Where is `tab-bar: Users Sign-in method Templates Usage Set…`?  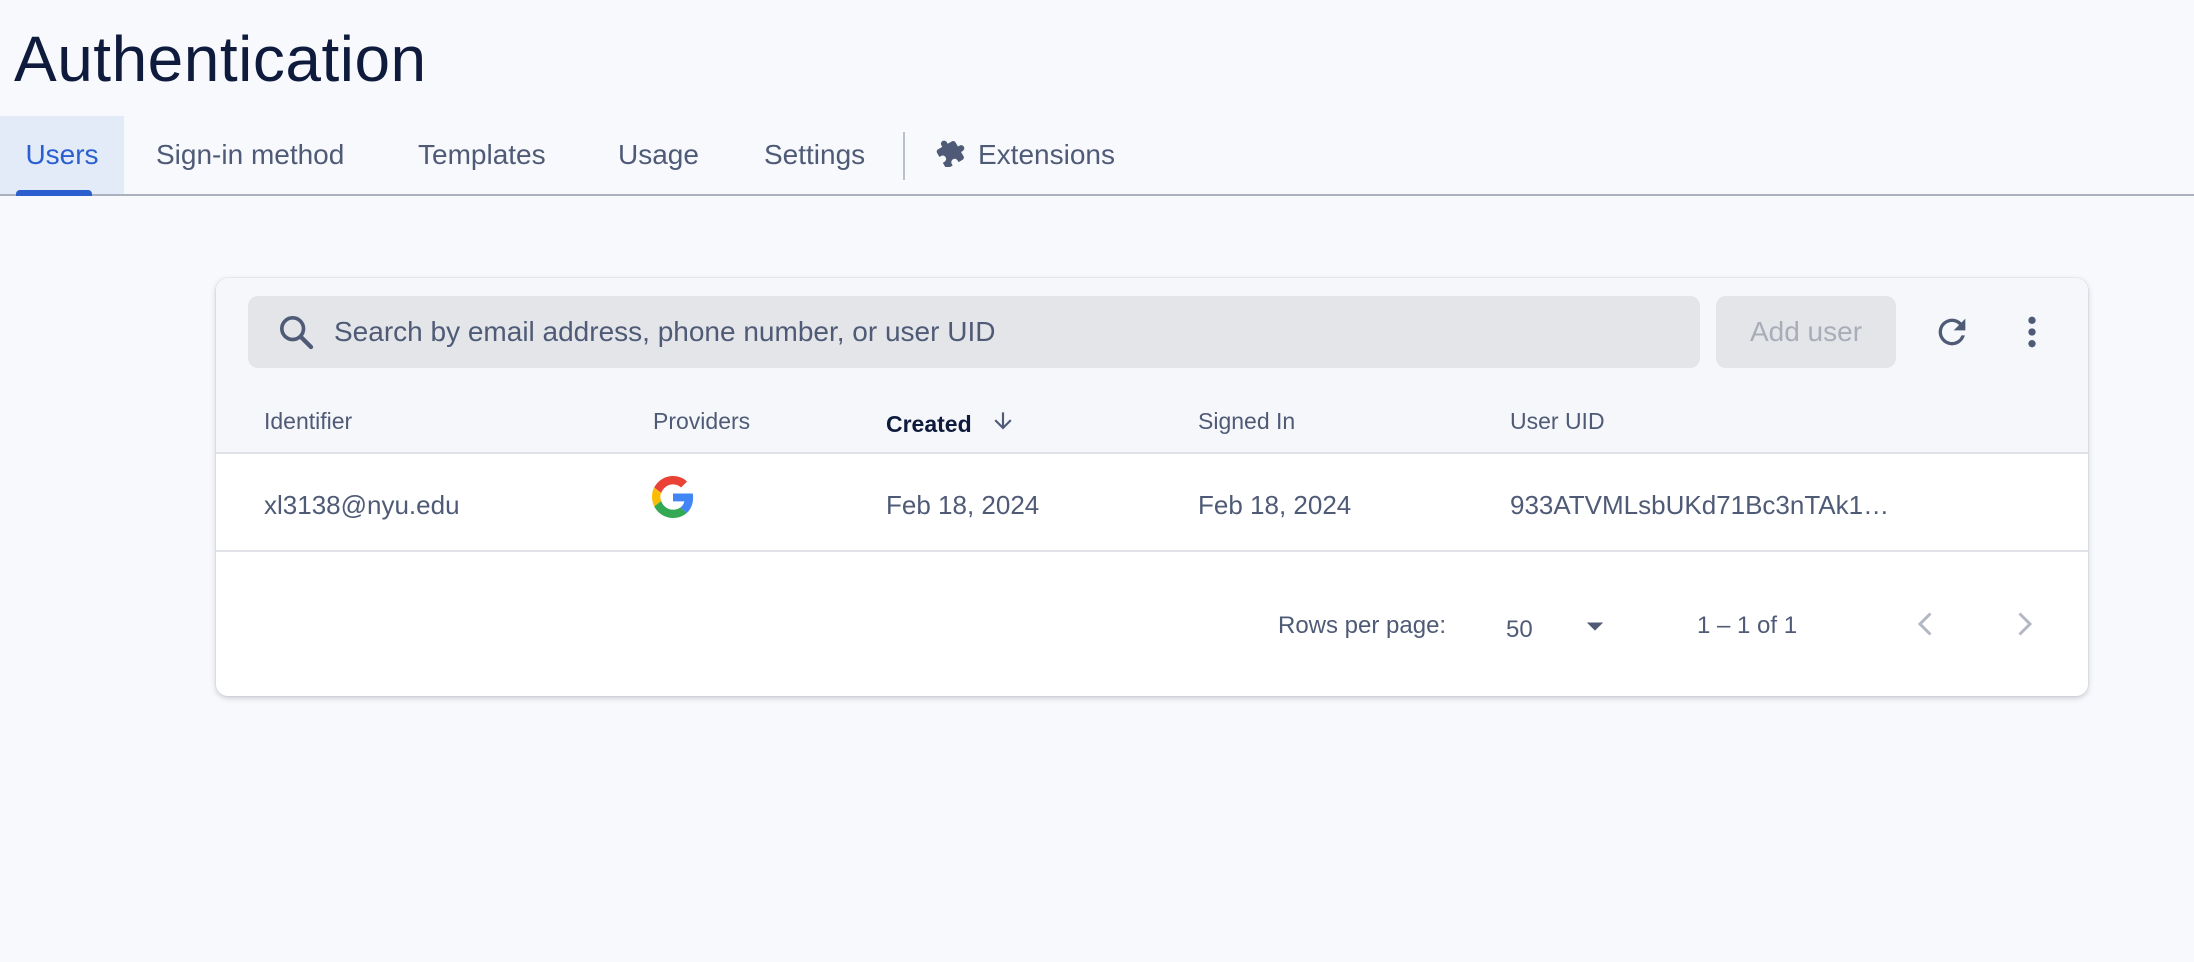
tab-bar: Users Sign-in method Templates Usage Set… is located at coordinates (1097, 156).